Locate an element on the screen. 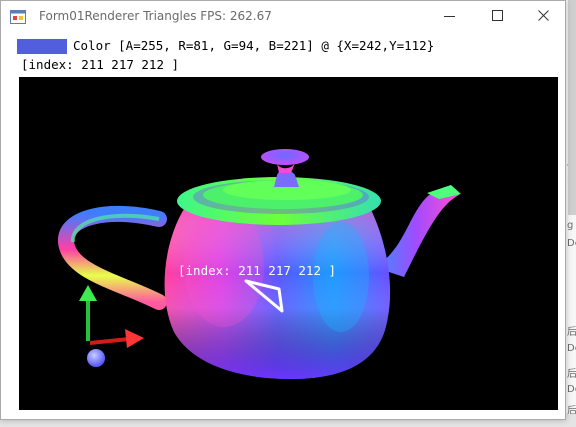 This screenshot has height=427, width=576. maximize-button is located at coordinates (498, 16).